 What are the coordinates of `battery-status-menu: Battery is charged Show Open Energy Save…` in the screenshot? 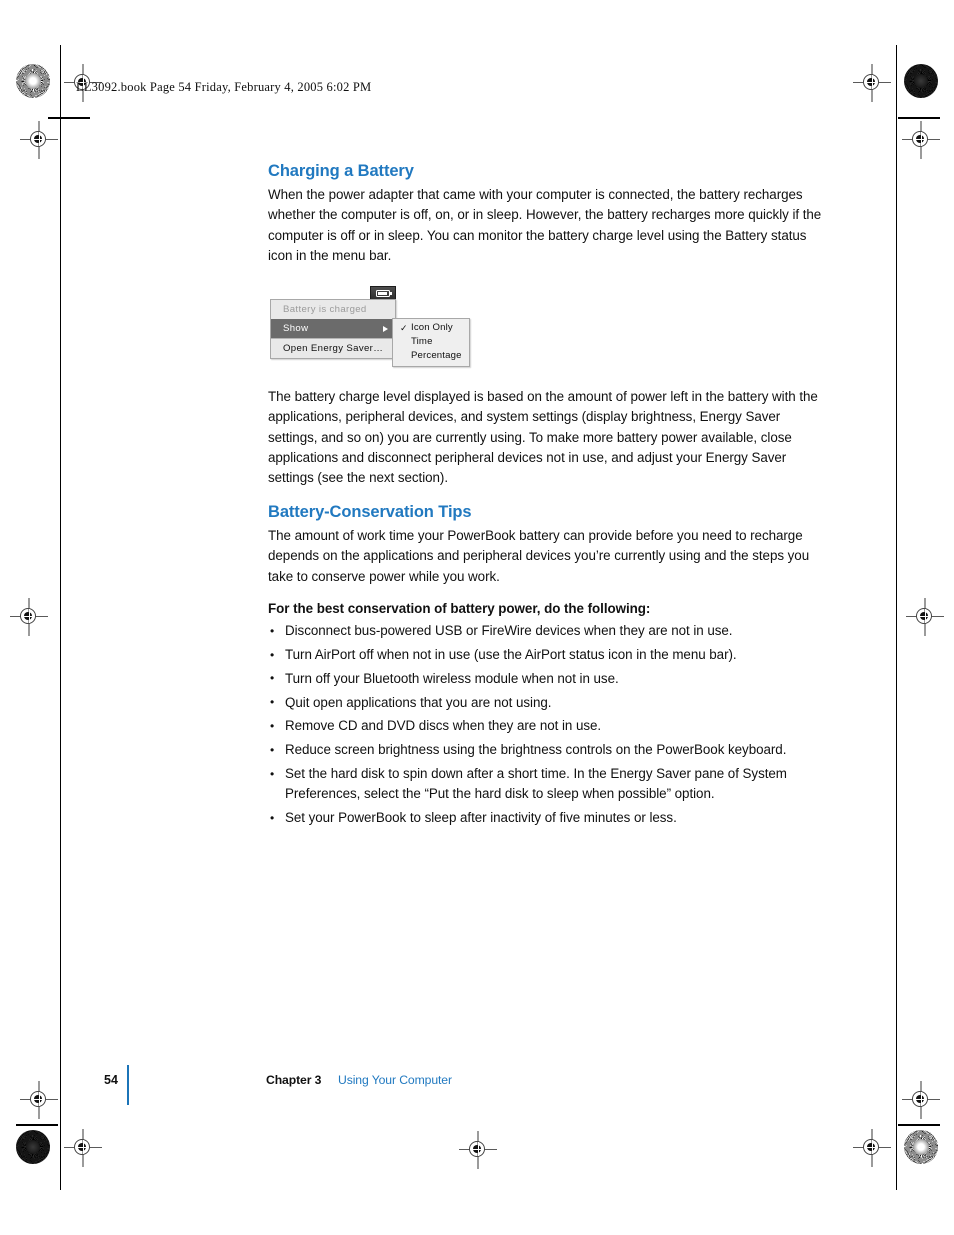 It's located at (333, 329).